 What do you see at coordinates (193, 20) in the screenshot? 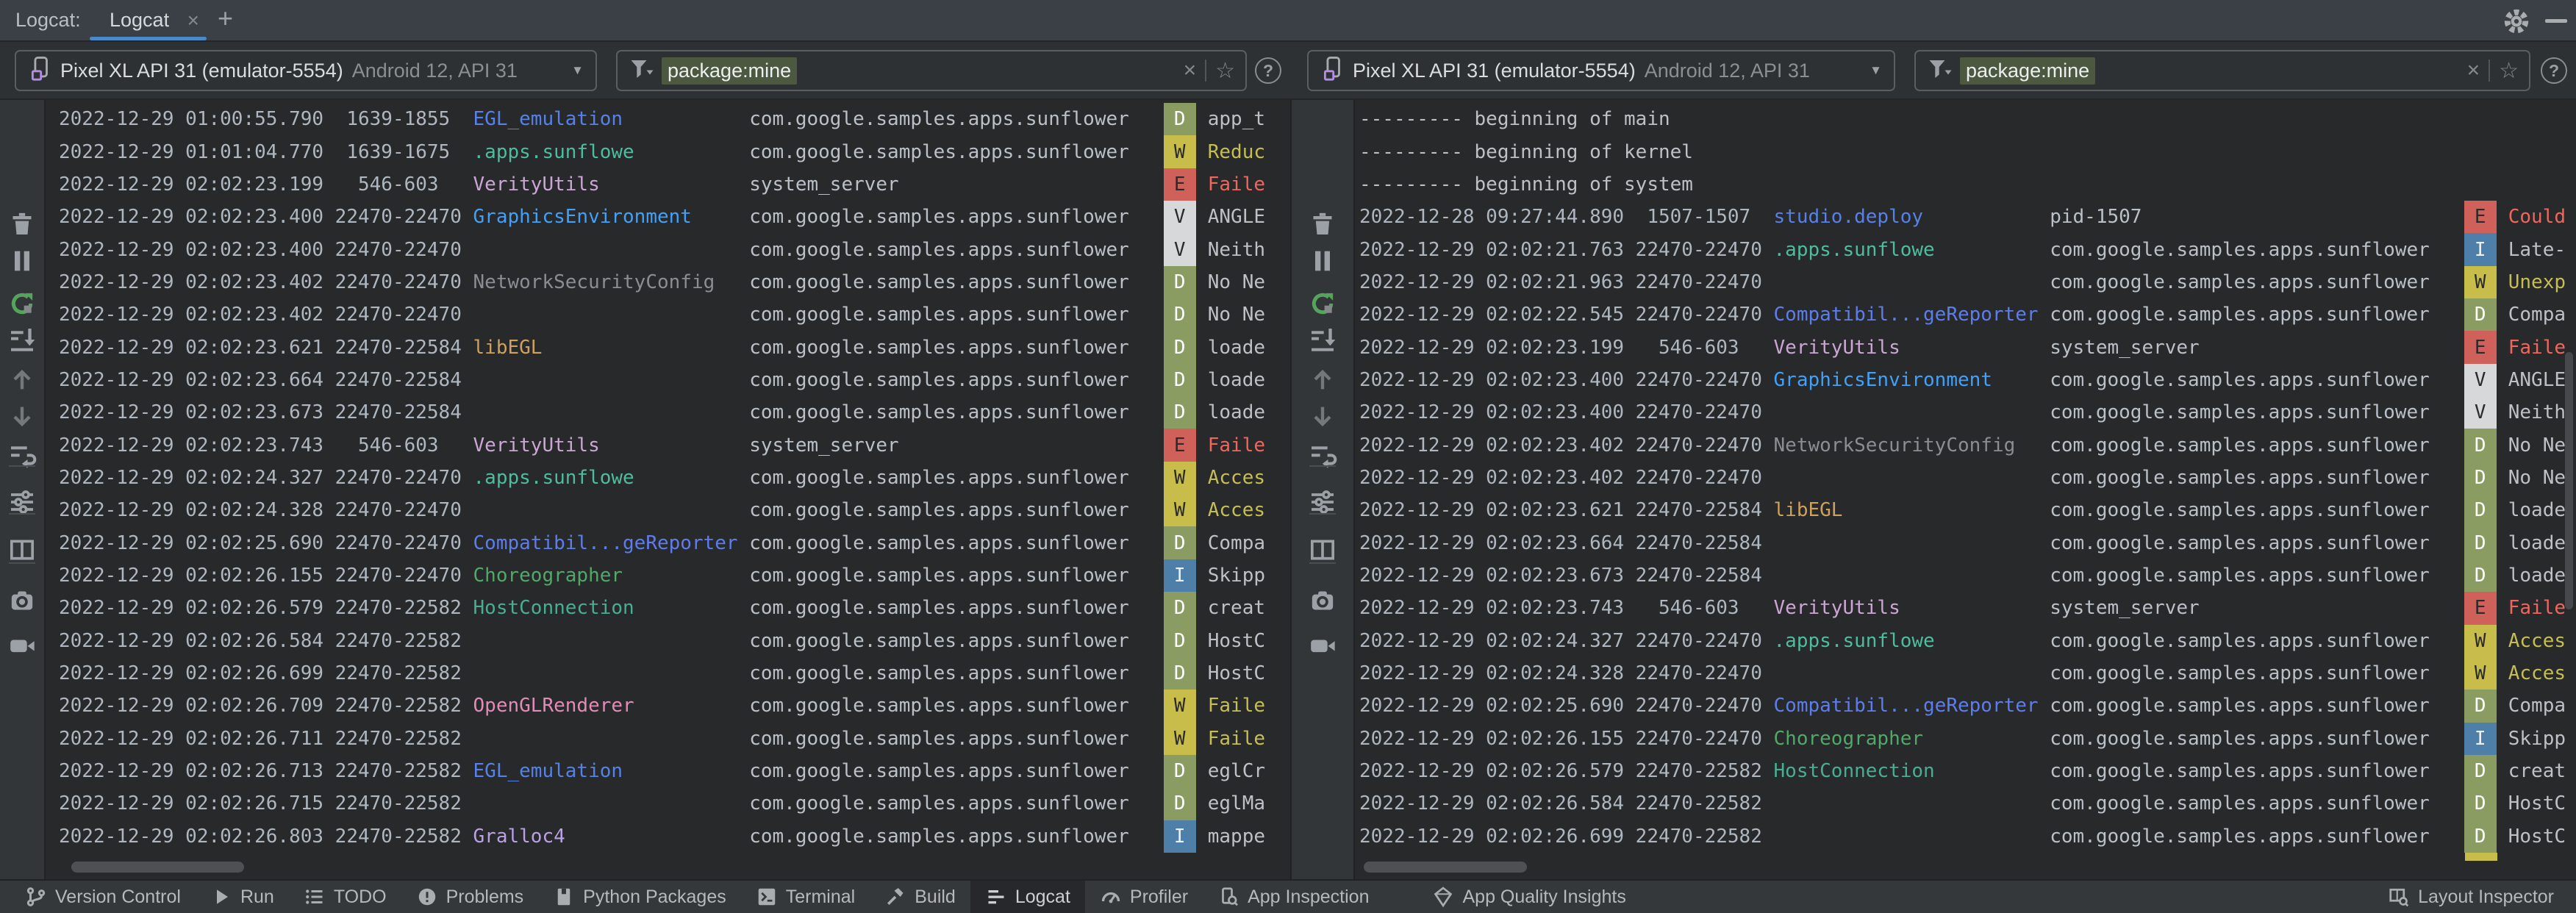
I see `close-icon: ×` at bounding box center [193, 20].